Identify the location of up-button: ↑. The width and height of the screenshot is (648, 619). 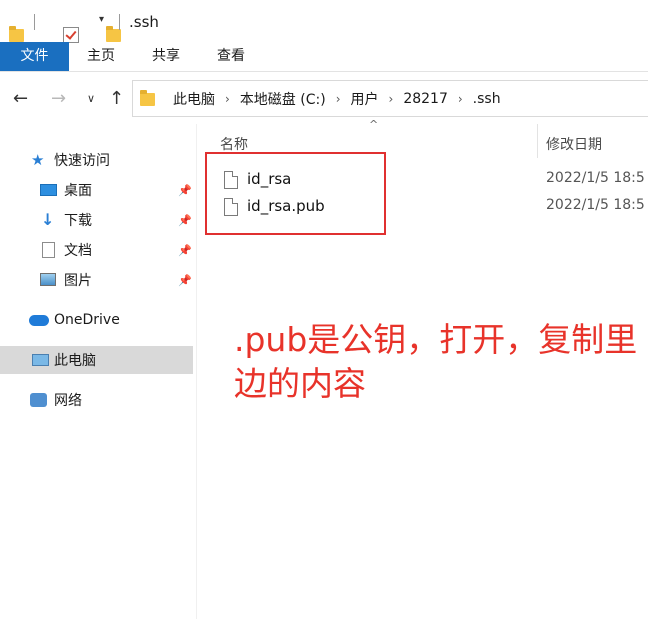
(116, 98).